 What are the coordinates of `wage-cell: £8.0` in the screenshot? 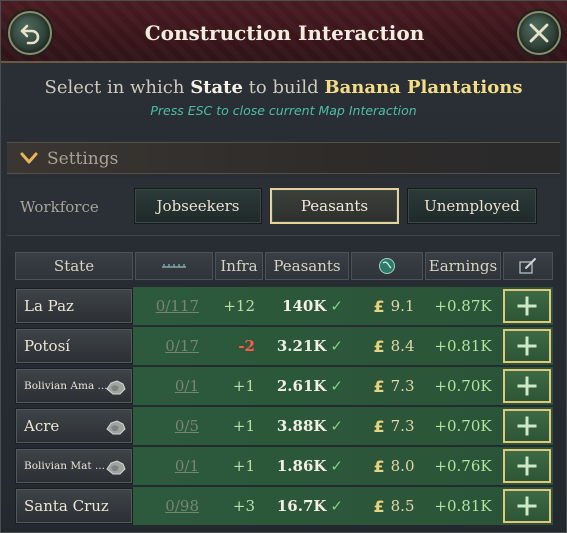 It's located at (394, 466).